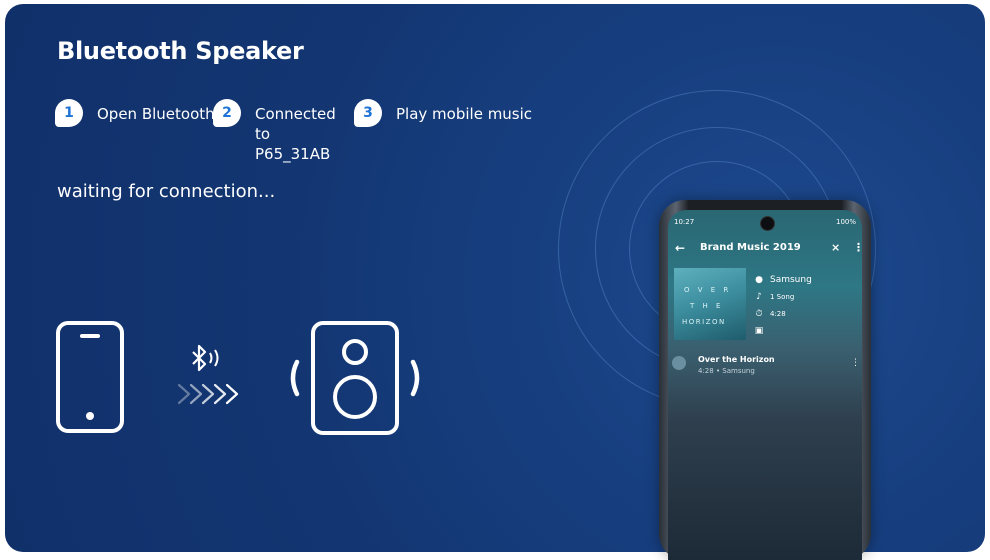  Describe the element at coordinates (855, 363) in the screenshot. I see `track-more-icon: ⋮` at that location.